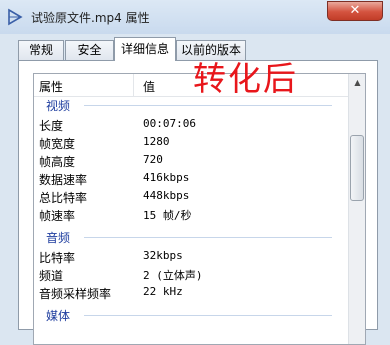 The height and width of the screenshot is (345, 390). What do you see at coordinates (166, 177) in the screenshot?
I see `property-value: 416kbps` at bounding box center [166, 177].